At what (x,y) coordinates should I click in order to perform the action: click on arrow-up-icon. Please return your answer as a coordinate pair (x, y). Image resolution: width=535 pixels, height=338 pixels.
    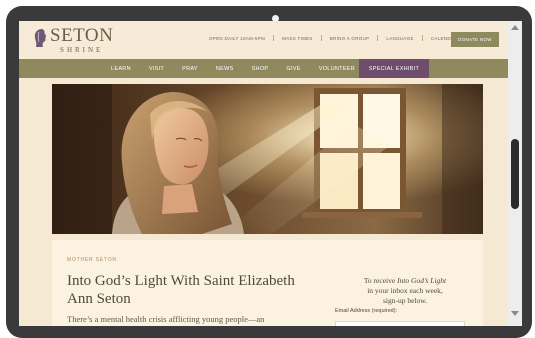
    Looking at the image, I should click on (515, 27).